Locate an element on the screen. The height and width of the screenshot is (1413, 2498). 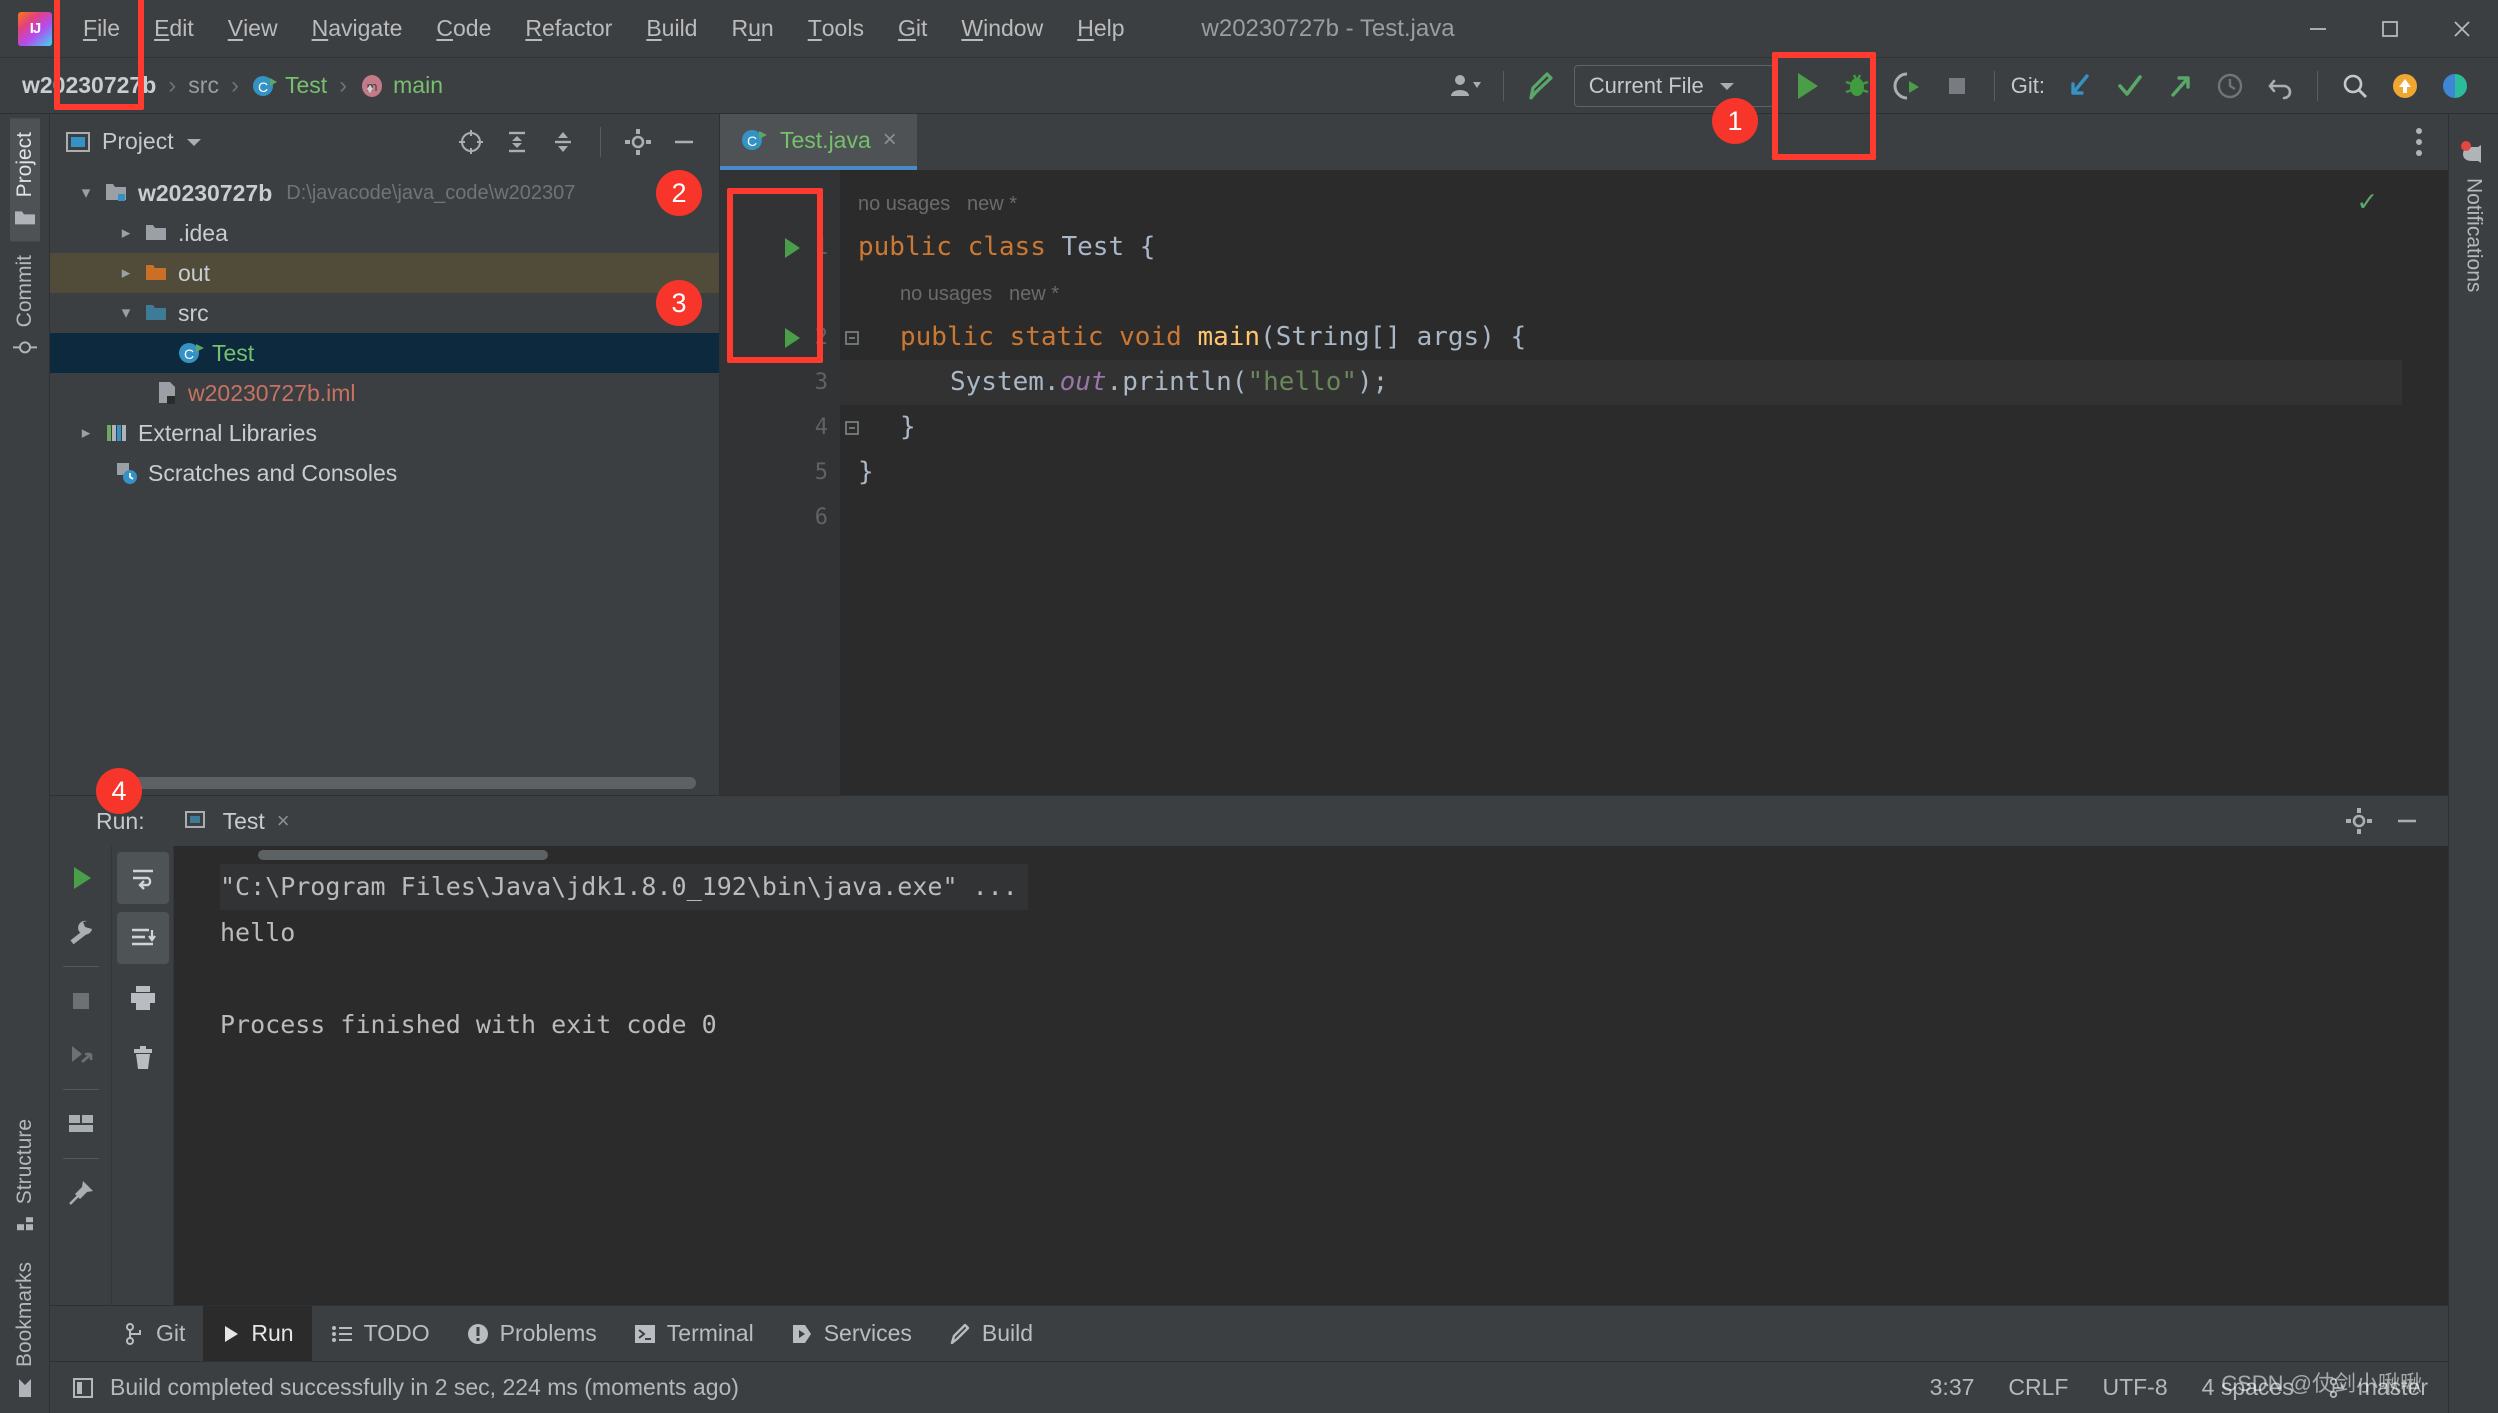
git-update-icon is located at coordinates (2080, 86).